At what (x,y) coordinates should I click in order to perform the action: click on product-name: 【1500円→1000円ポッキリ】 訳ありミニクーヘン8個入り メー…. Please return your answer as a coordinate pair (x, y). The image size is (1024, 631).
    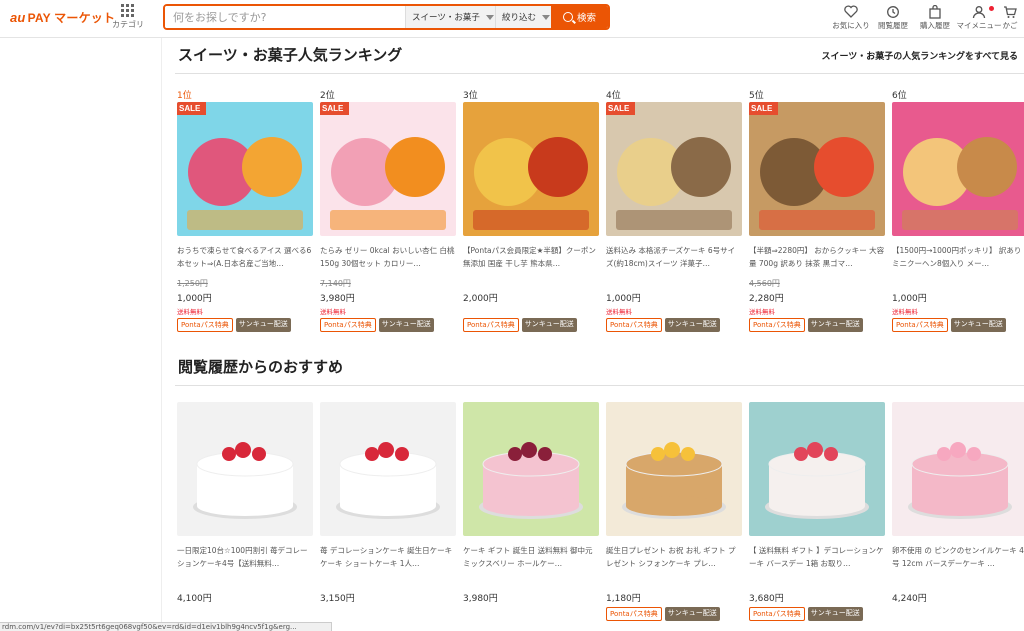
    Looking at the image, I should click on (958, 257).